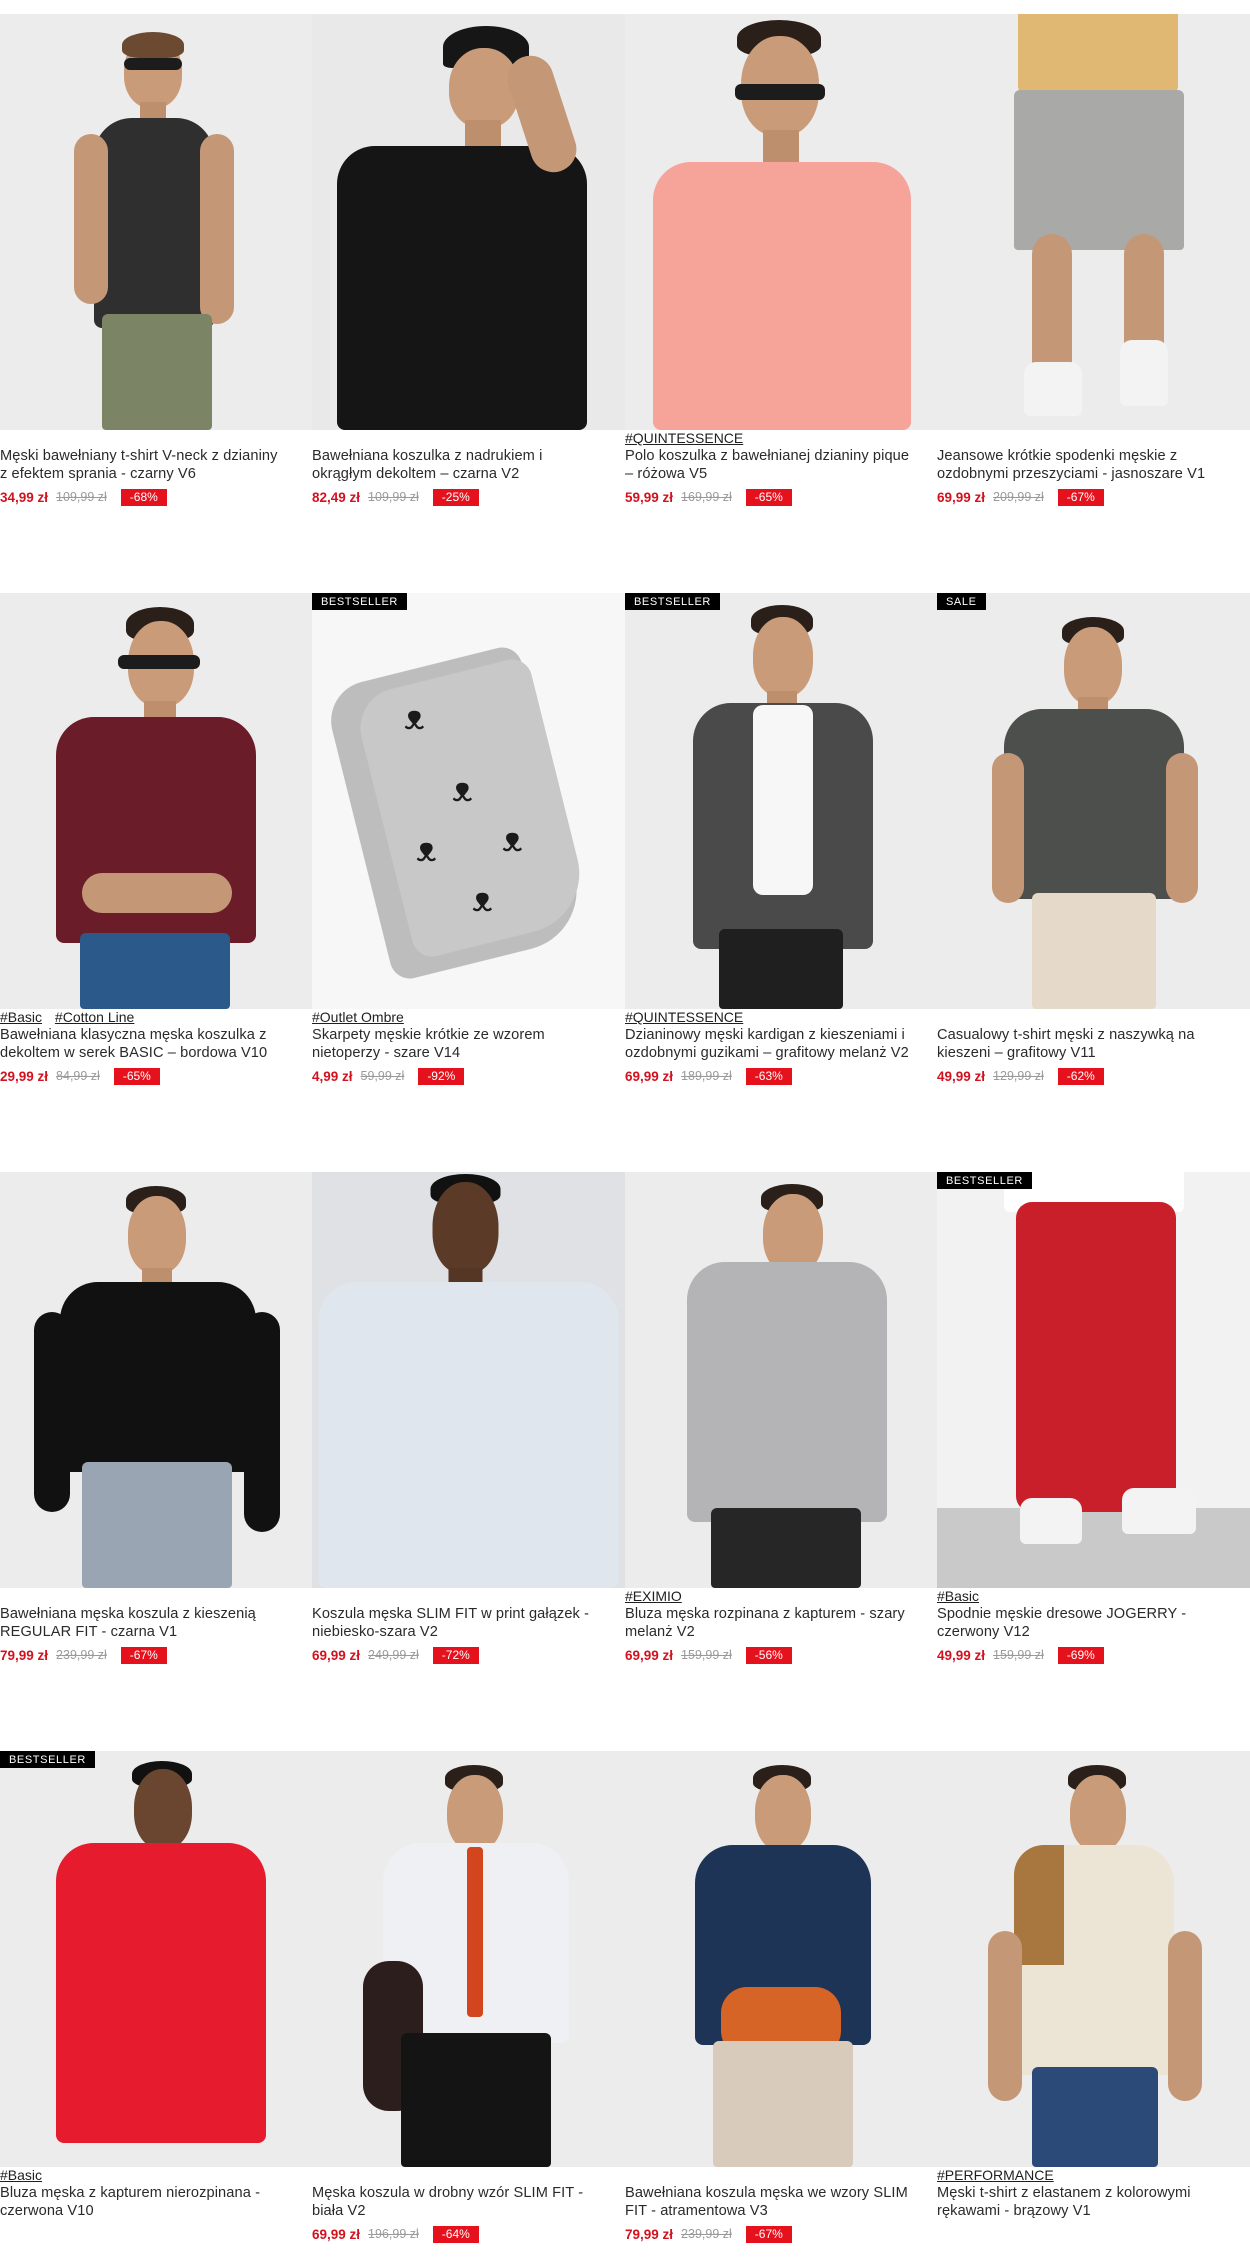 The width and height of the screenshot is (1250, 2259). Describe the element at coordinates (781, 1076) in the screenshot. I see `price-row: 69,99 zł 189,99 zł -63%` at that location.